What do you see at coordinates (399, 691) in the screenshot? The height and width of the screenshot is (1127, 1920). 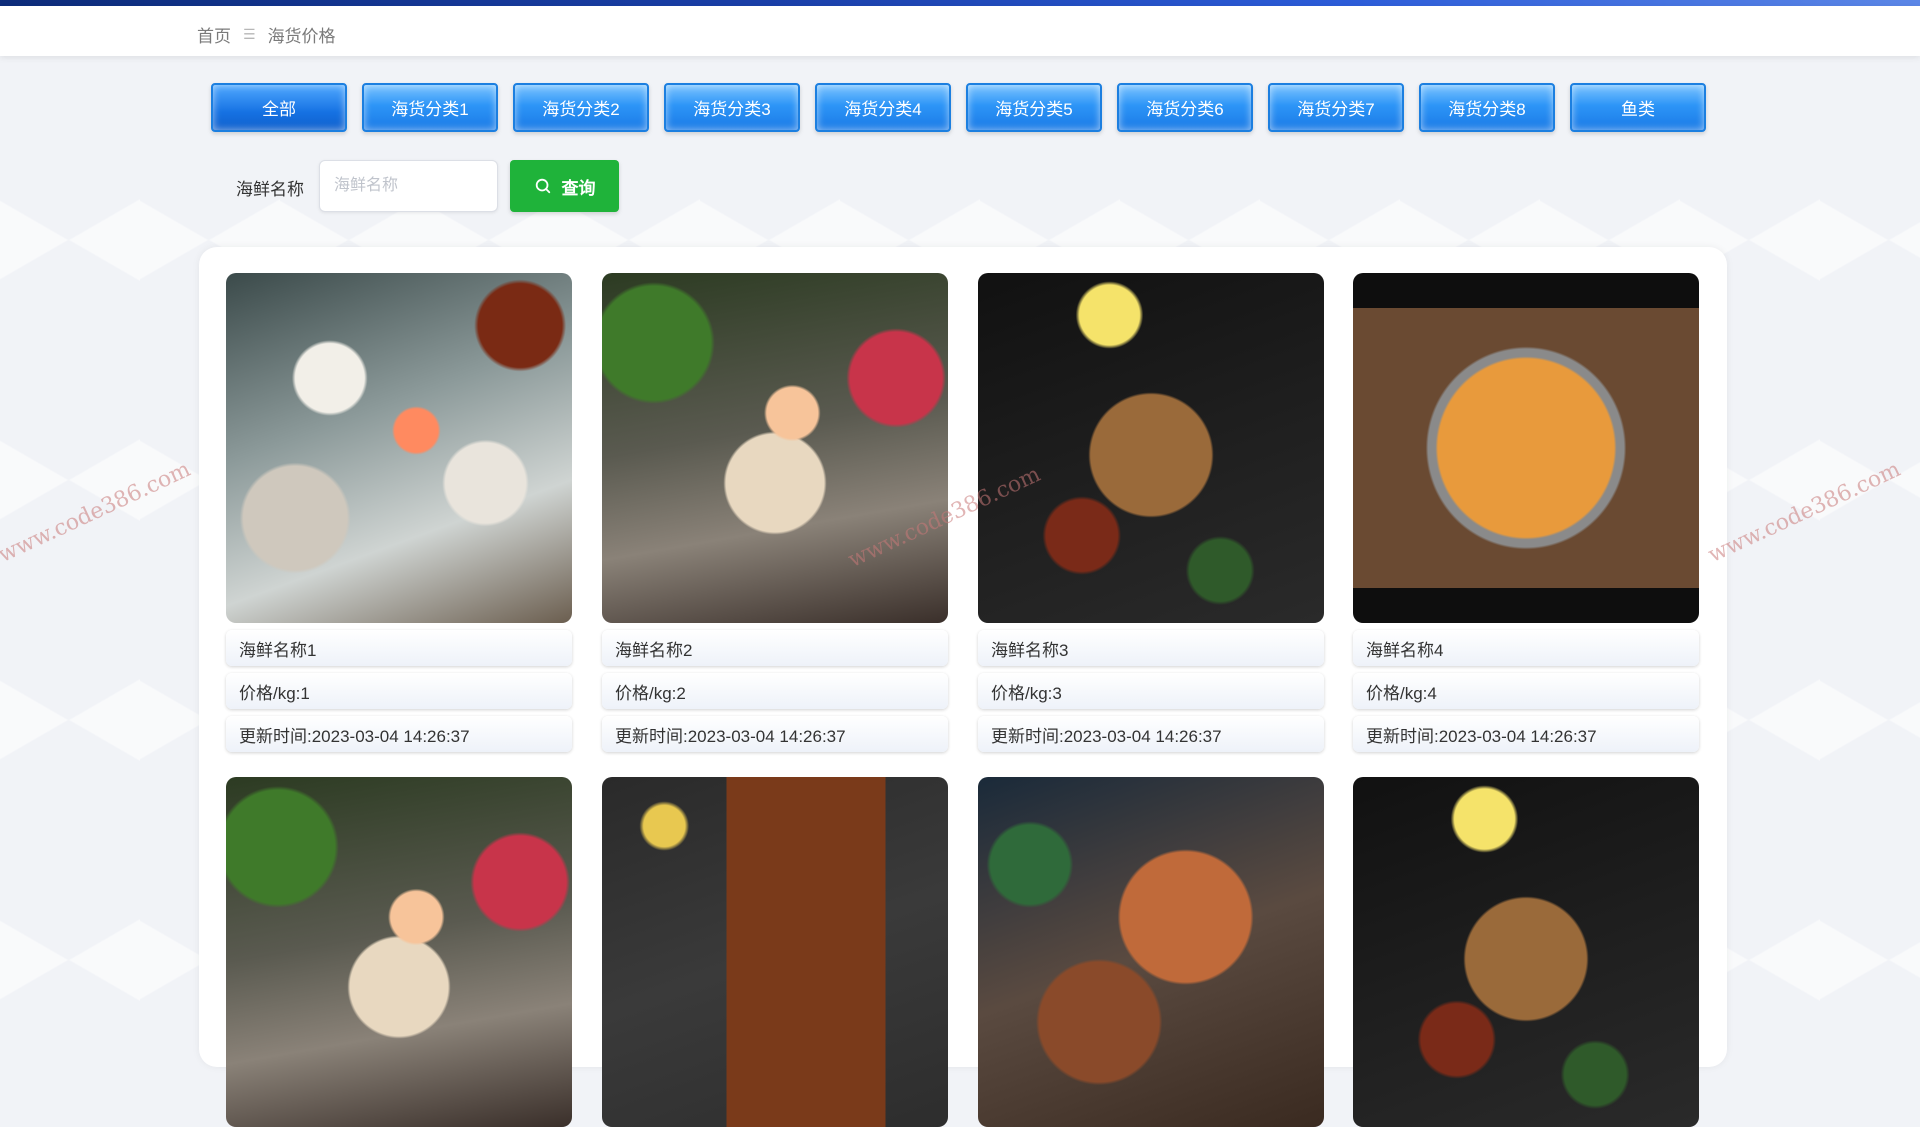 I see `product-price: 价格/kg:1` at bounding box center [399, 691].